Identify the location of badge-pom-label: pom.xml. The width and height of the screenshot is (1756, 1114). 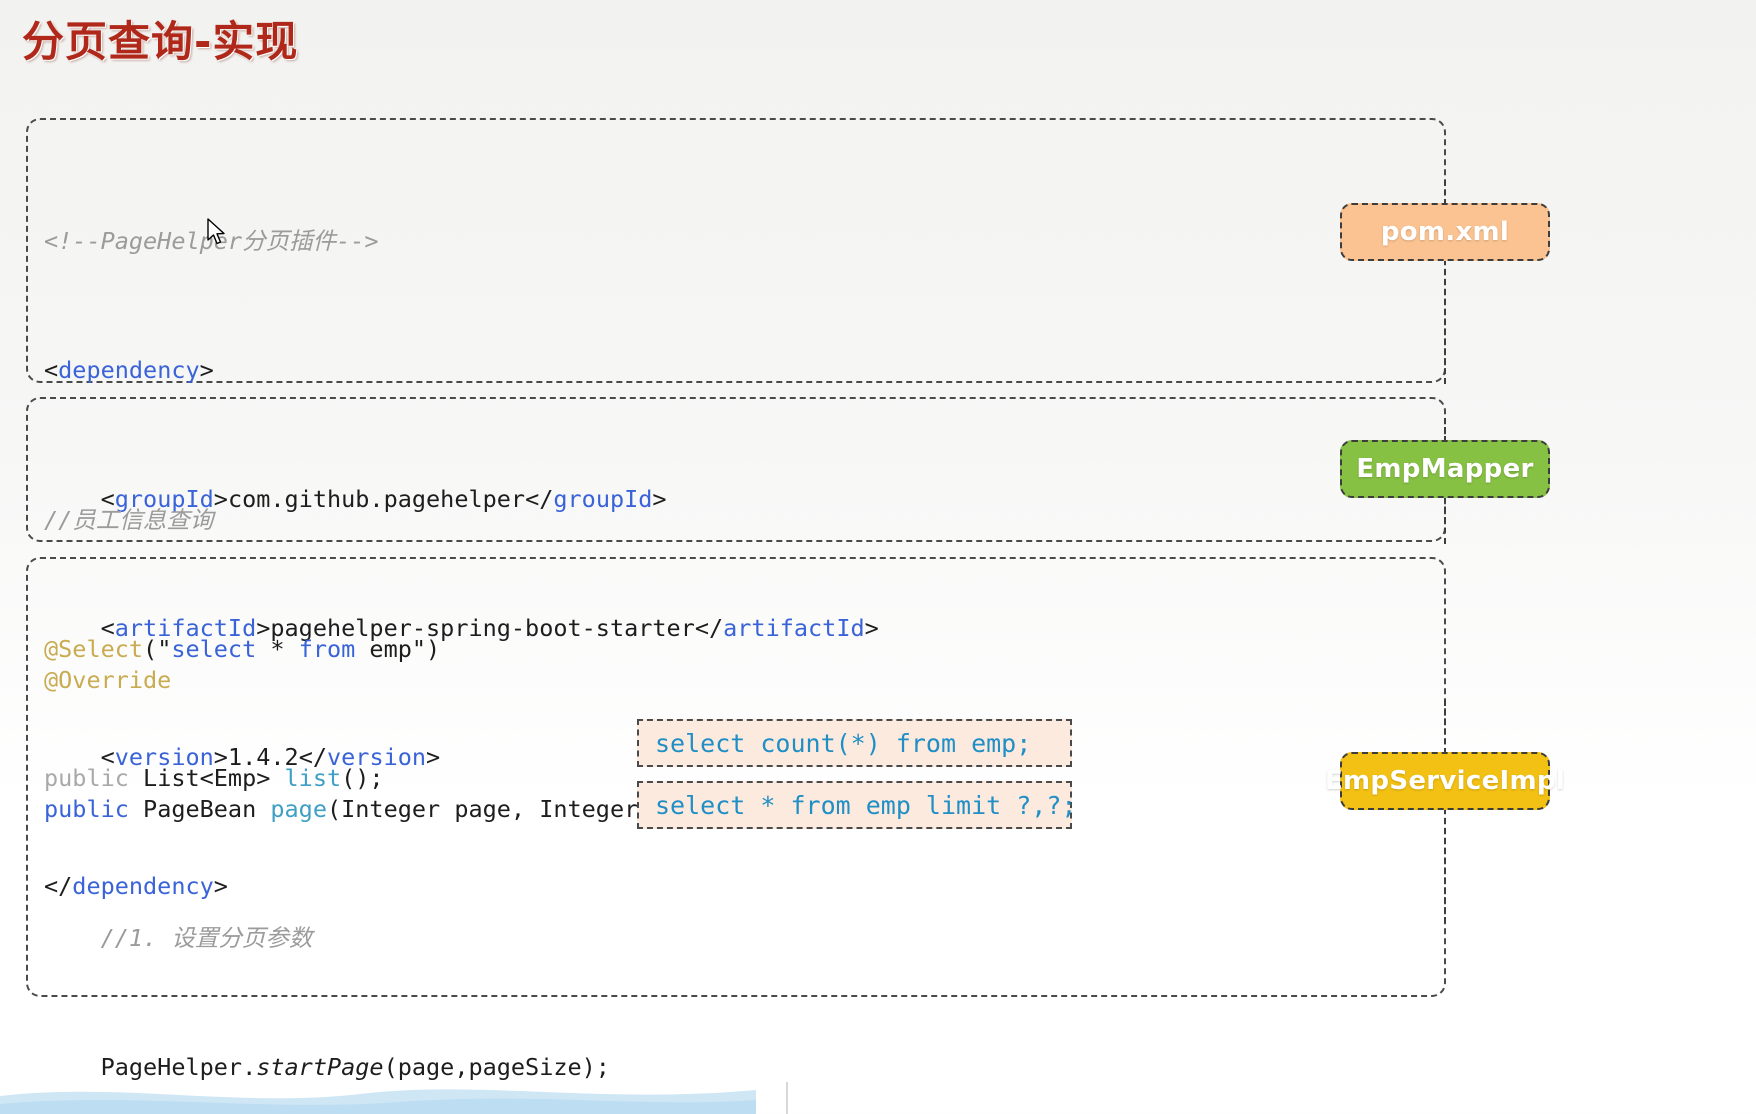
(1445, 232).